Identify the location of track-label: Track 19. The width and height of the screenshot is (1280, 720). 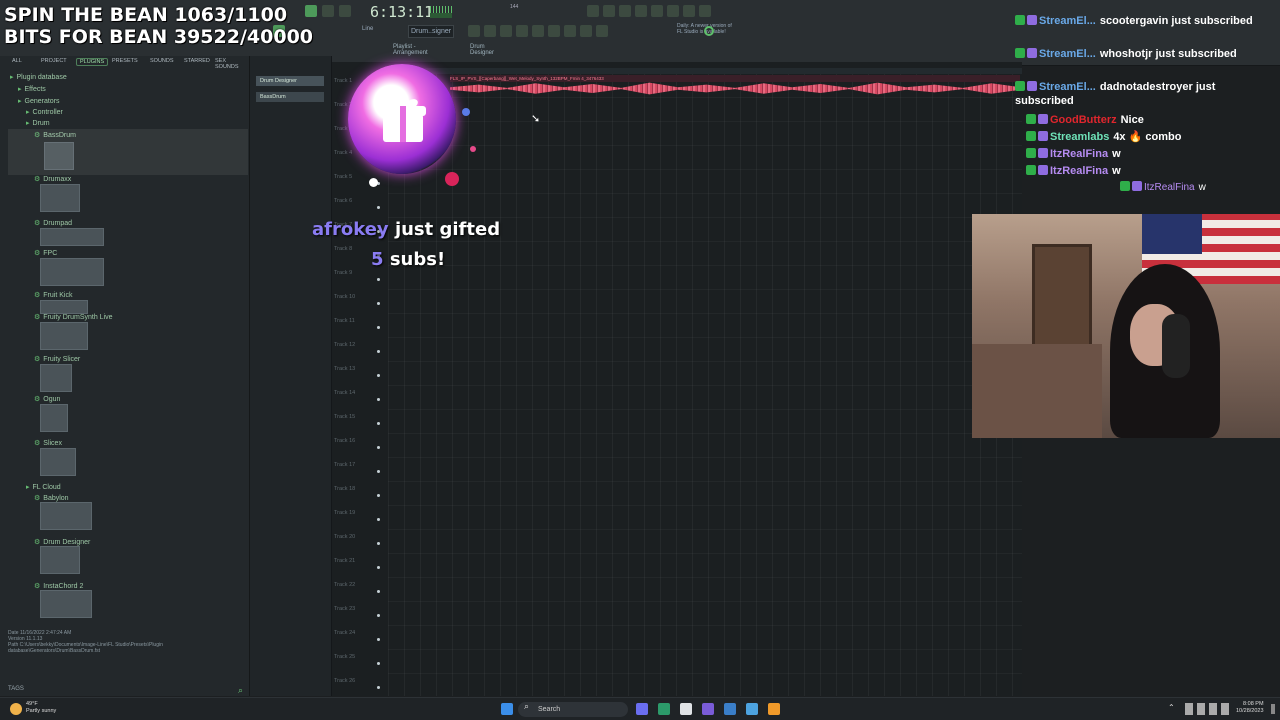
(344, 513).